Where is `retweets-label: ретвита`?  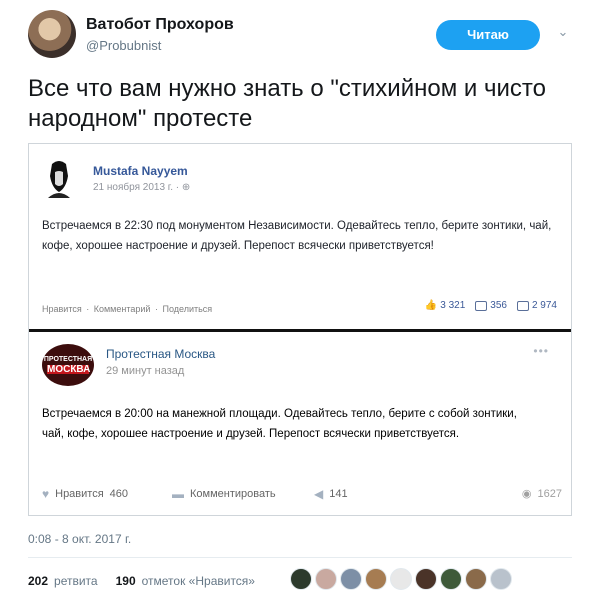
retweets-label: ретвита is located at coordinates (76, 581).